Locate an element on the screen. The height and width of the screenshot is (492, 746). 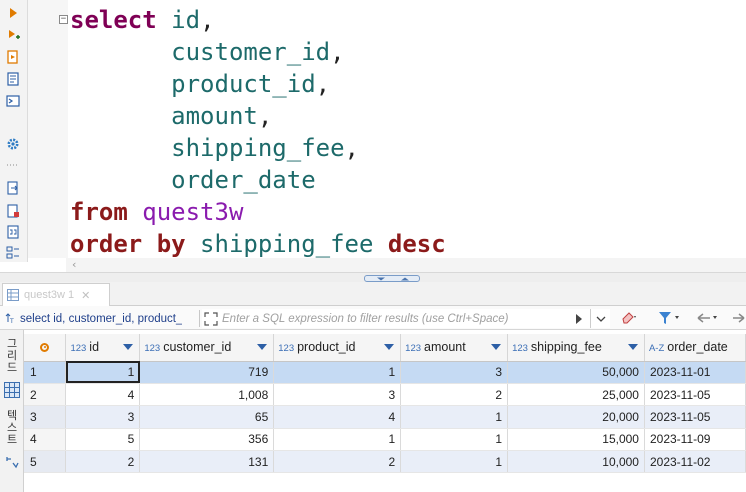
number-type-icon: 123 is located at coordinates (520, 349).